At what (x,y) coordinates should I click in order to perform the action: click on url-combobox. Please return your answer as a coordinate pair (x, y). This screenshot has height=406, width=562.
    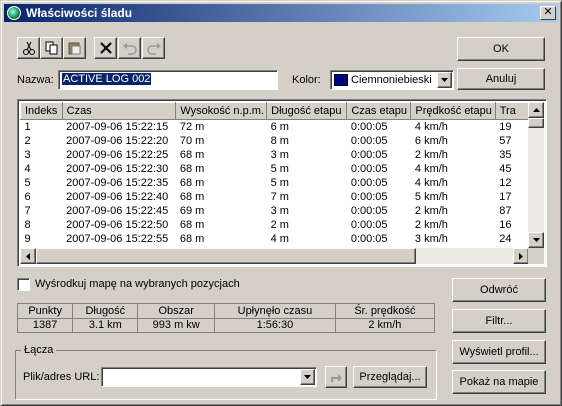
    Looking at the image, I should click on (209, 377).